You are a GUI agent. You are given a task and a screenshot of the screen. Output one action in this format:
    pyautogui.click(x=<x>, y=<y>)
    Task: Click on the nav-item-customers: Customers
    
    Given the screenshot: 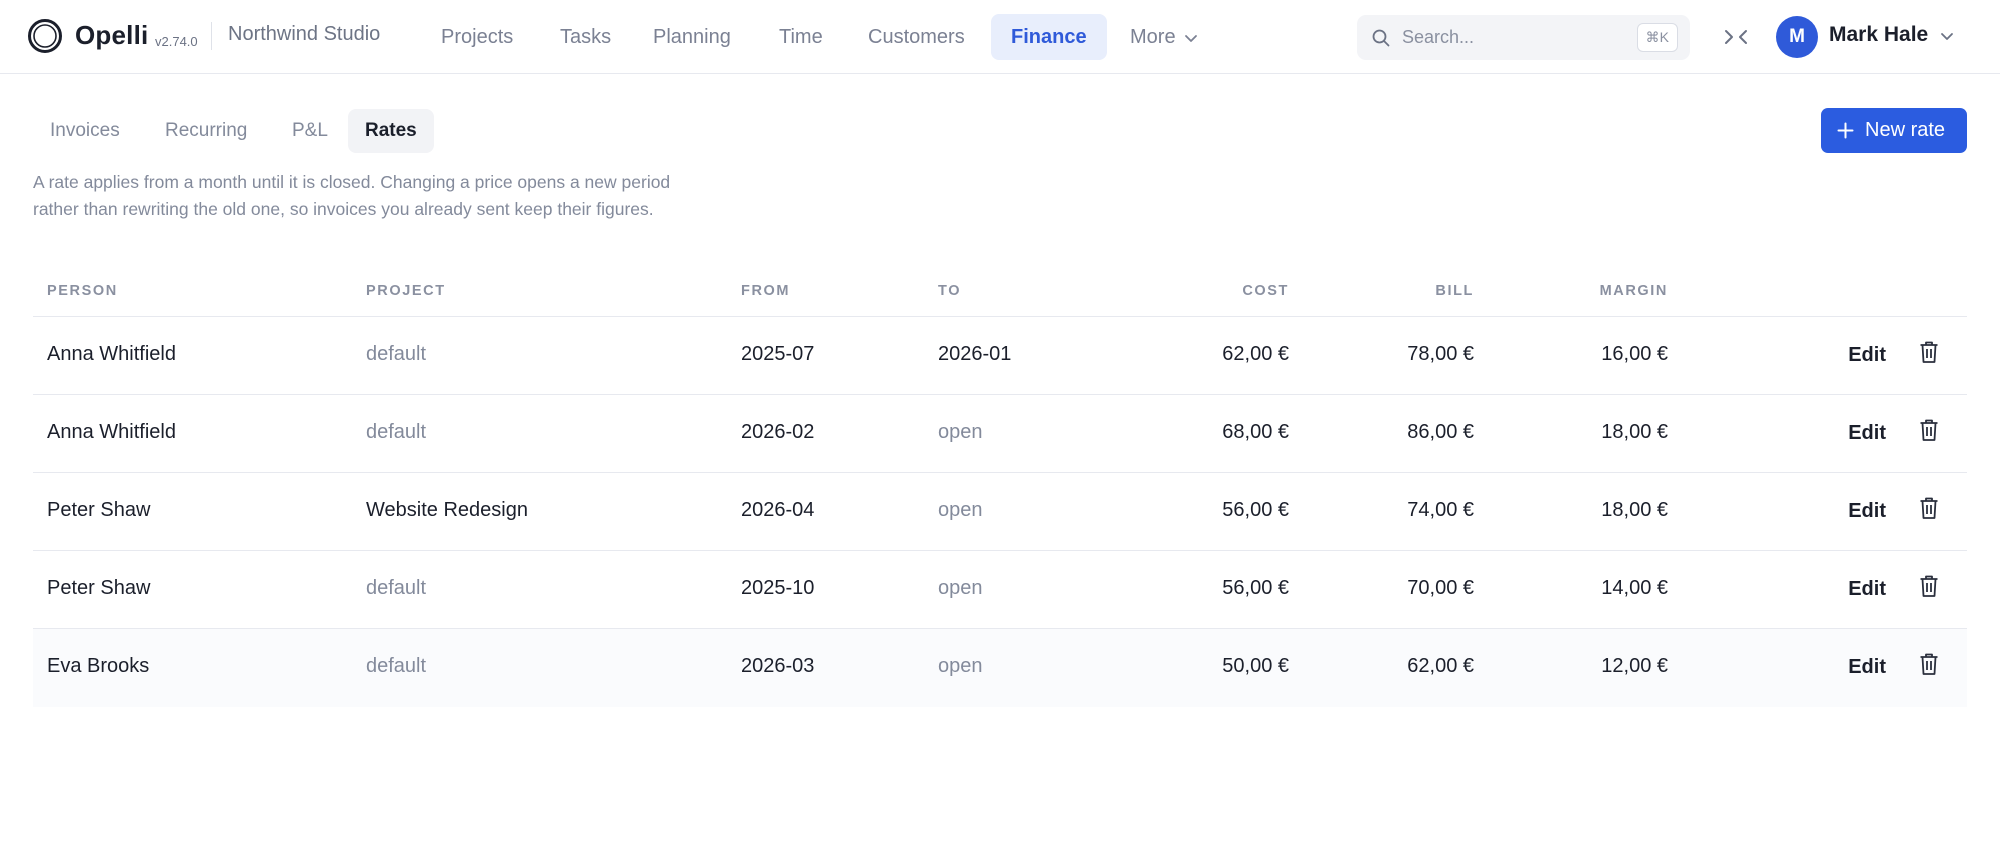 What is the action you would take?
    pyautogui.click(x=916, y=37)
    